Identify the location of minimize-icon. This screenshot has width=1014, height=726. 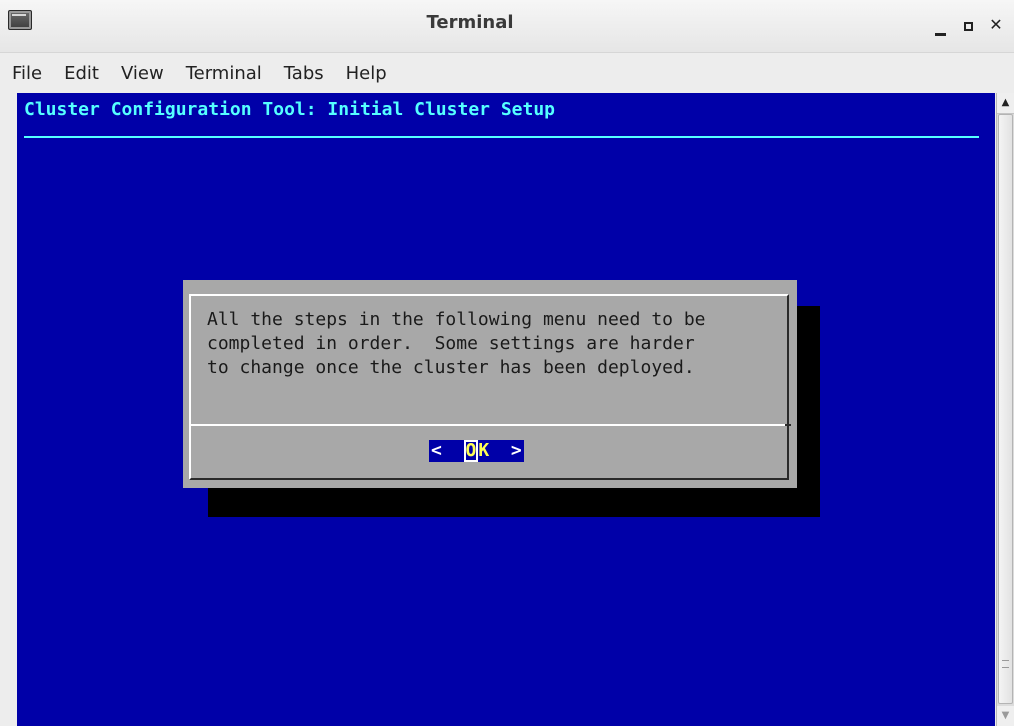
(940, 25).